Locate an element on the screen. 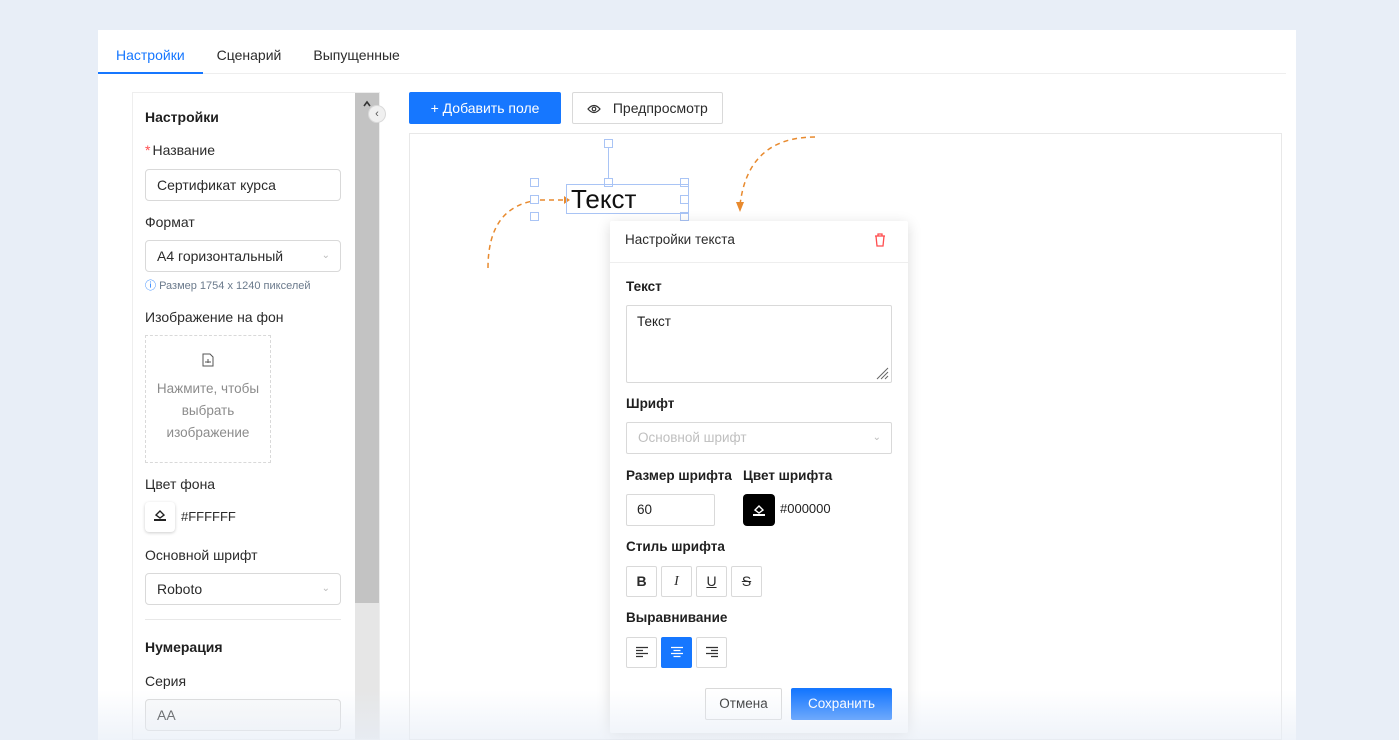  font-style-label: Стиль шрифта is located at coordinates (675, 546).